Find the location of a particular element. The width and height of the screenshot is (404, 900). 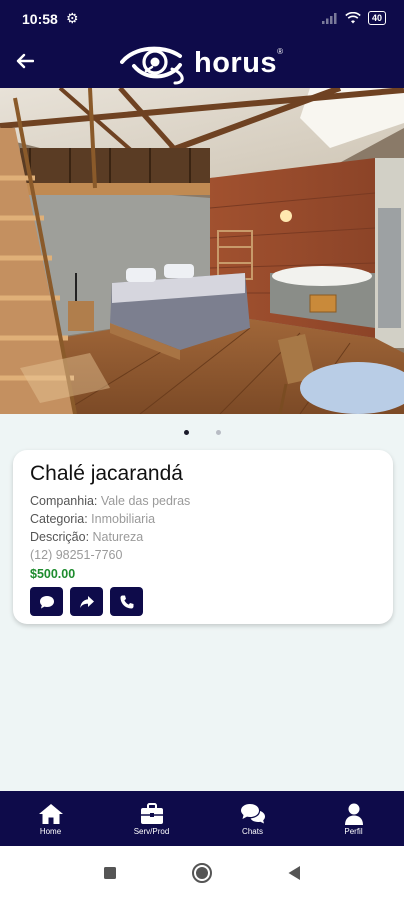

category-row: Categoria: Inmobiliaria is located at coordinates (203, 519).